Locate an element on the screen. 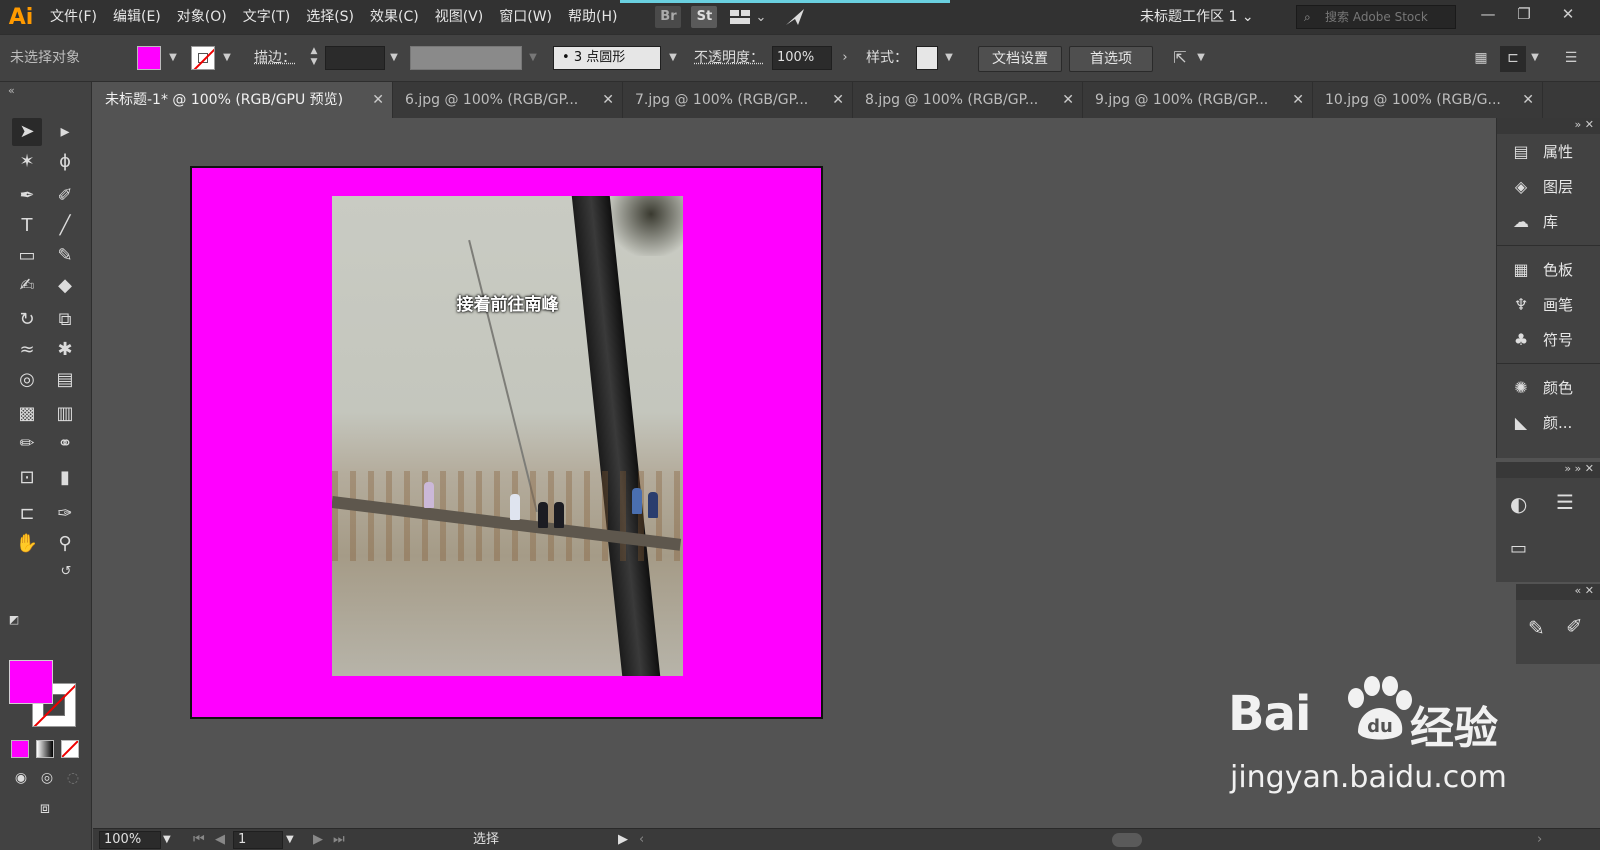  panel-brushes: ♆ 画笔 is located at coordinates (1548, 304).